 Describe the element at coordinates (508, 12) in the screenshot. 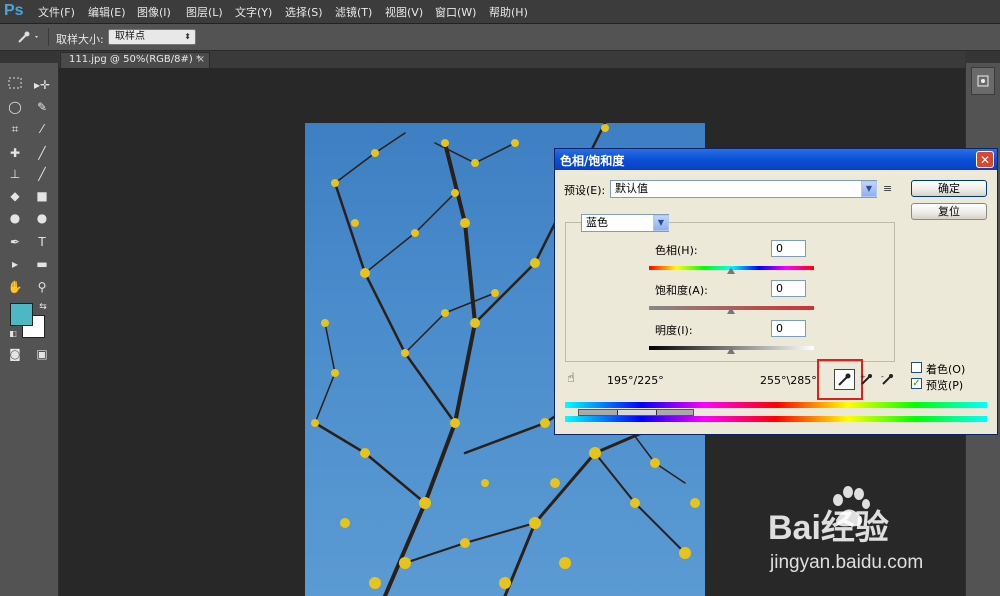

I see `menu-help: 帮助(H)` at that location.